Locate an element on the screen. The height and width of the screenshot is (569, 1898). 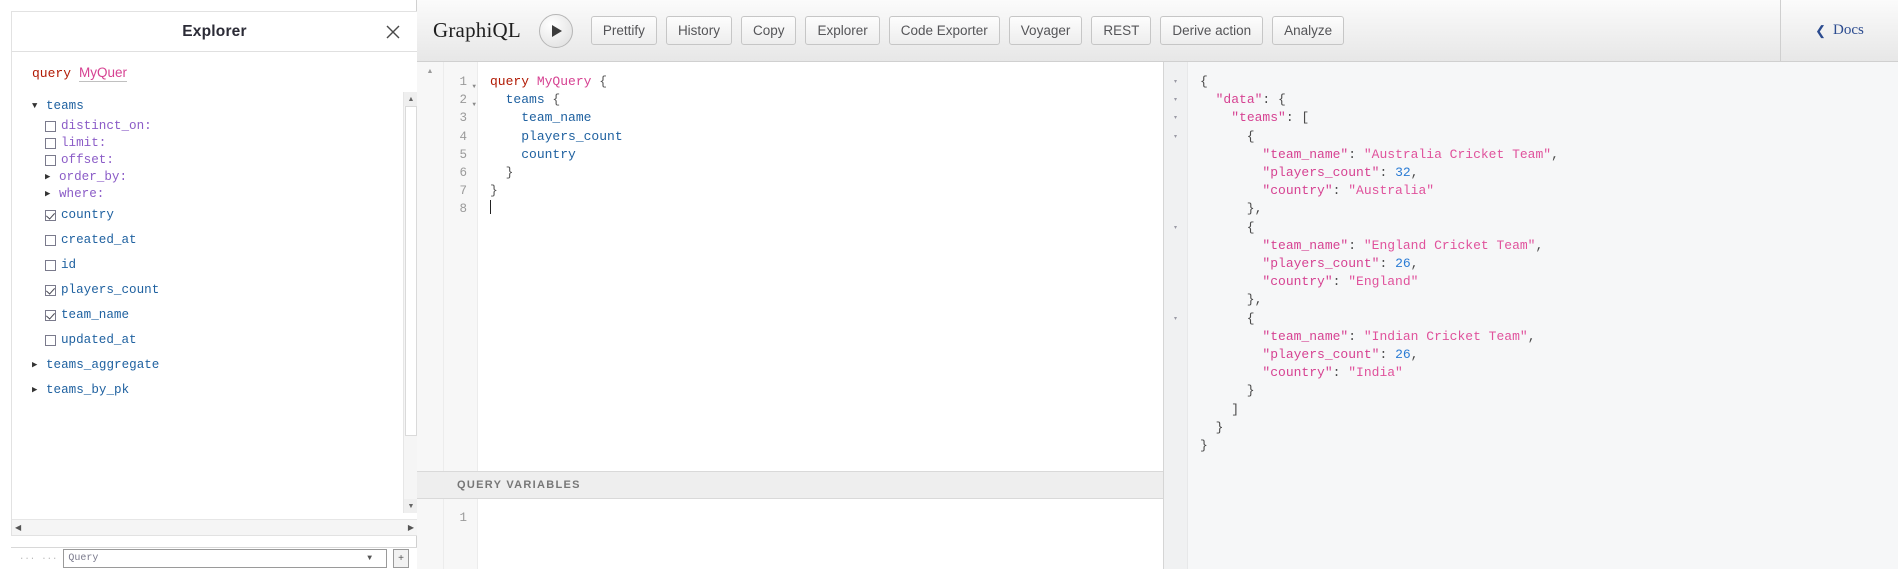
json-token: 26 is located at coordinates (1403, 264).